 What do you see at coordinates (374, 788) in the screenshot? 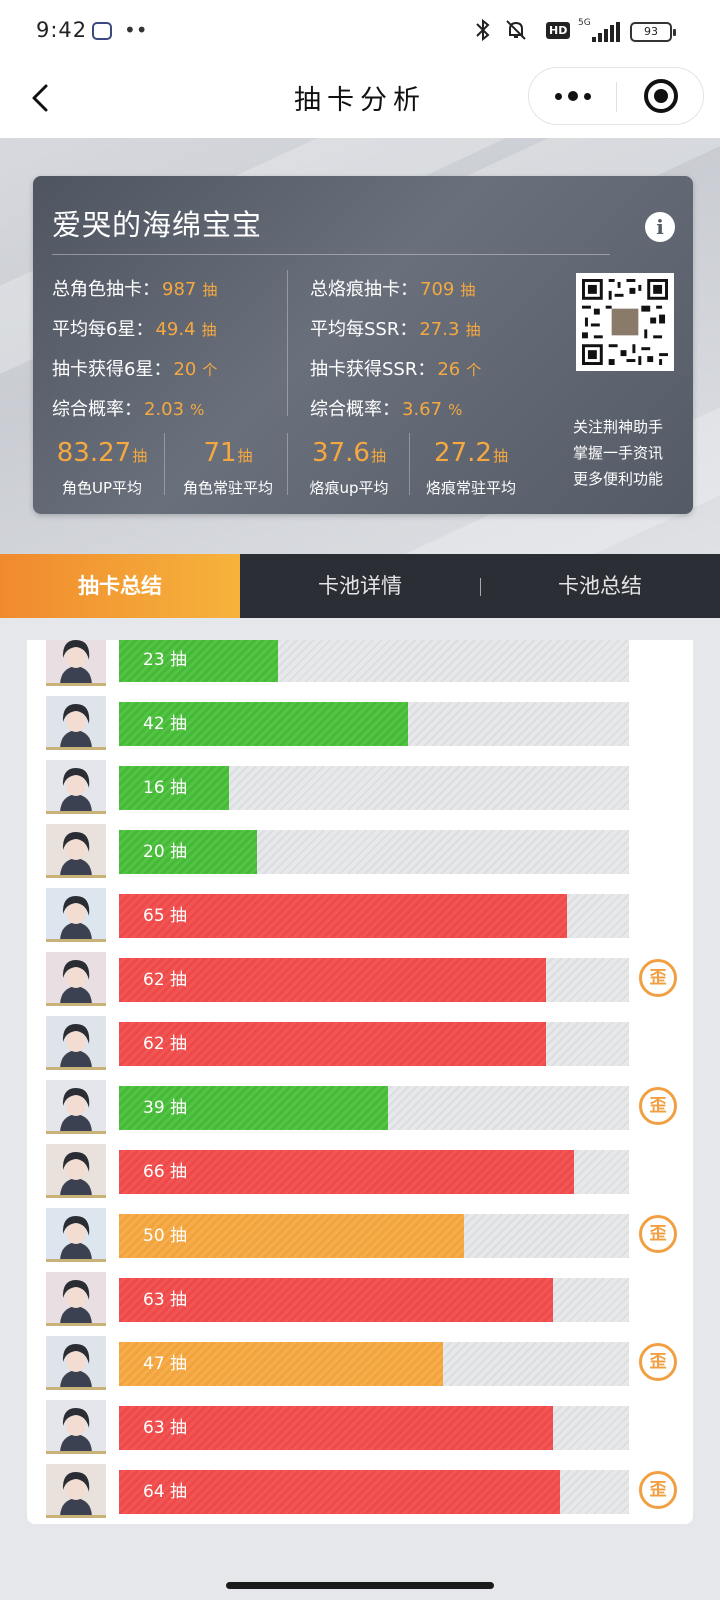
I see `pull-bar-track: 16 抽` at bounding box center [374, 788].